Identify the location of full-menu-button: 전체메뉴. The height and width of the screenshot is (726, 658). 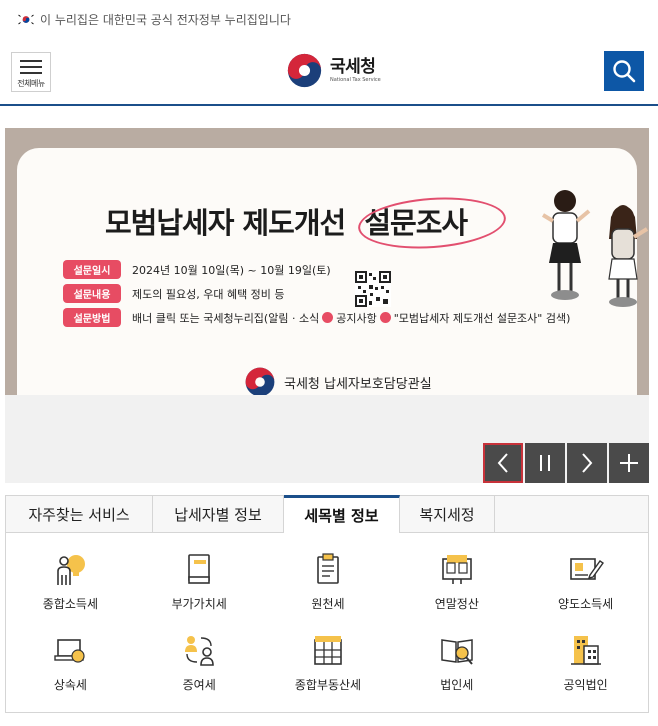
(31, 72).